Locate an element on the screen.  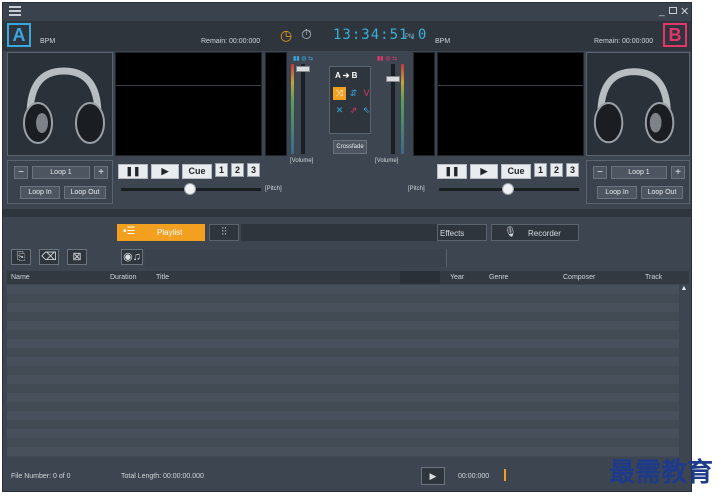
watermark-text: 最需教育 is located at coordinates (660, 473).